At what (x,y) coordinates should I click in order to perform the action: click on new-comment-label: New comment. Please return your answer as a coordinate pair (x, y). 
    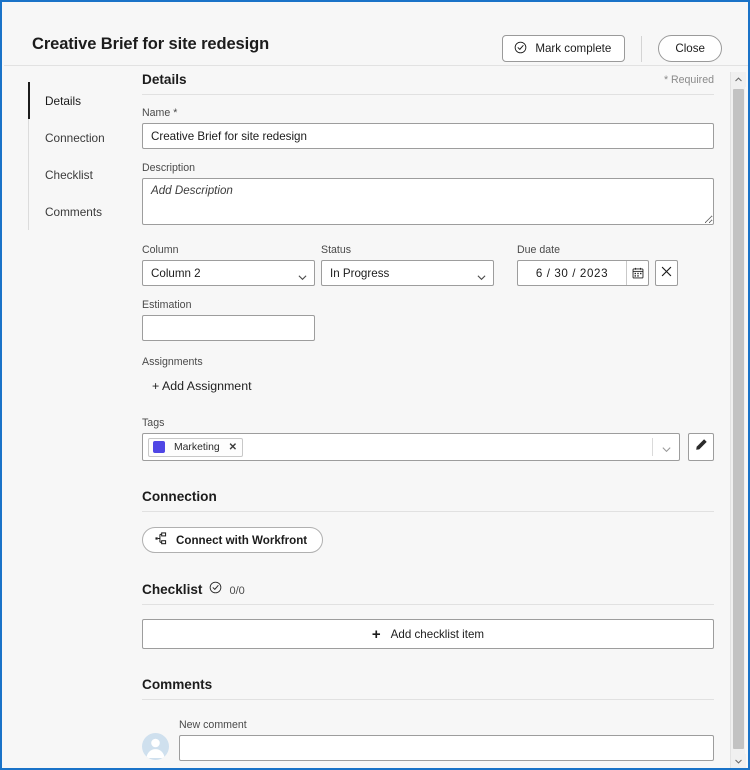
    Looking at the image, I should click on (213, 725).